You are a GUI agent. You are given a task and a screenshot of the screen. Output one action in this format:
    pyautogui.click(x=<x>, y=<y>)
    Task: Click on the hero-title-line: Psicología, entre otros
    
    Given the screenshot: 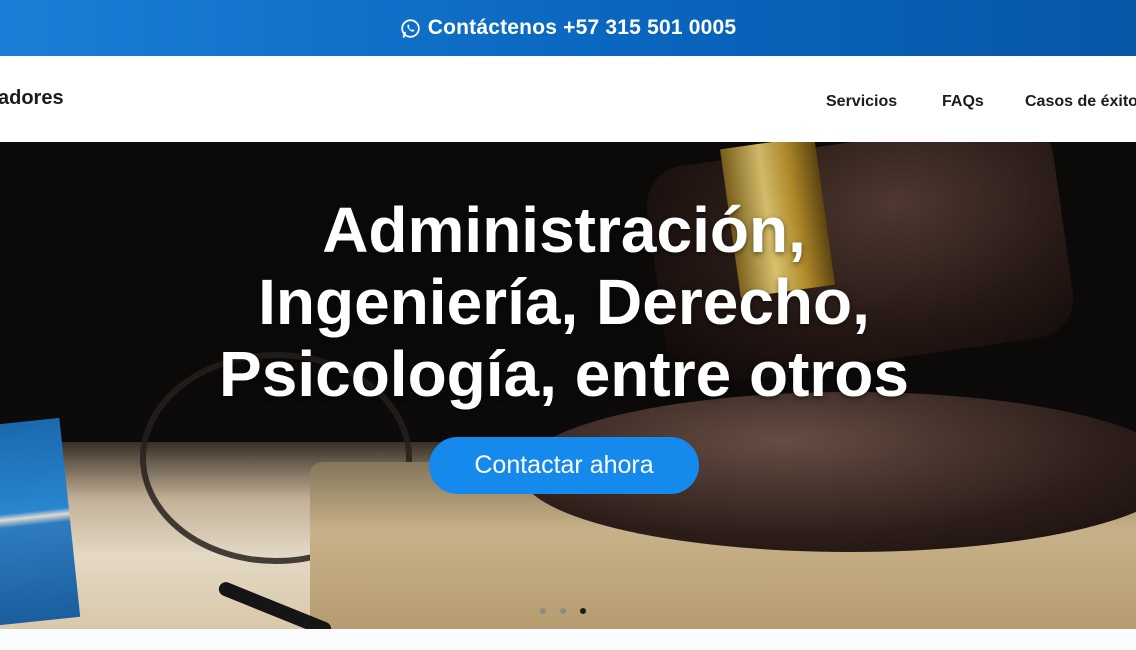 What is the action you would take?
    pyautogui.click(x=564, y=374)
    